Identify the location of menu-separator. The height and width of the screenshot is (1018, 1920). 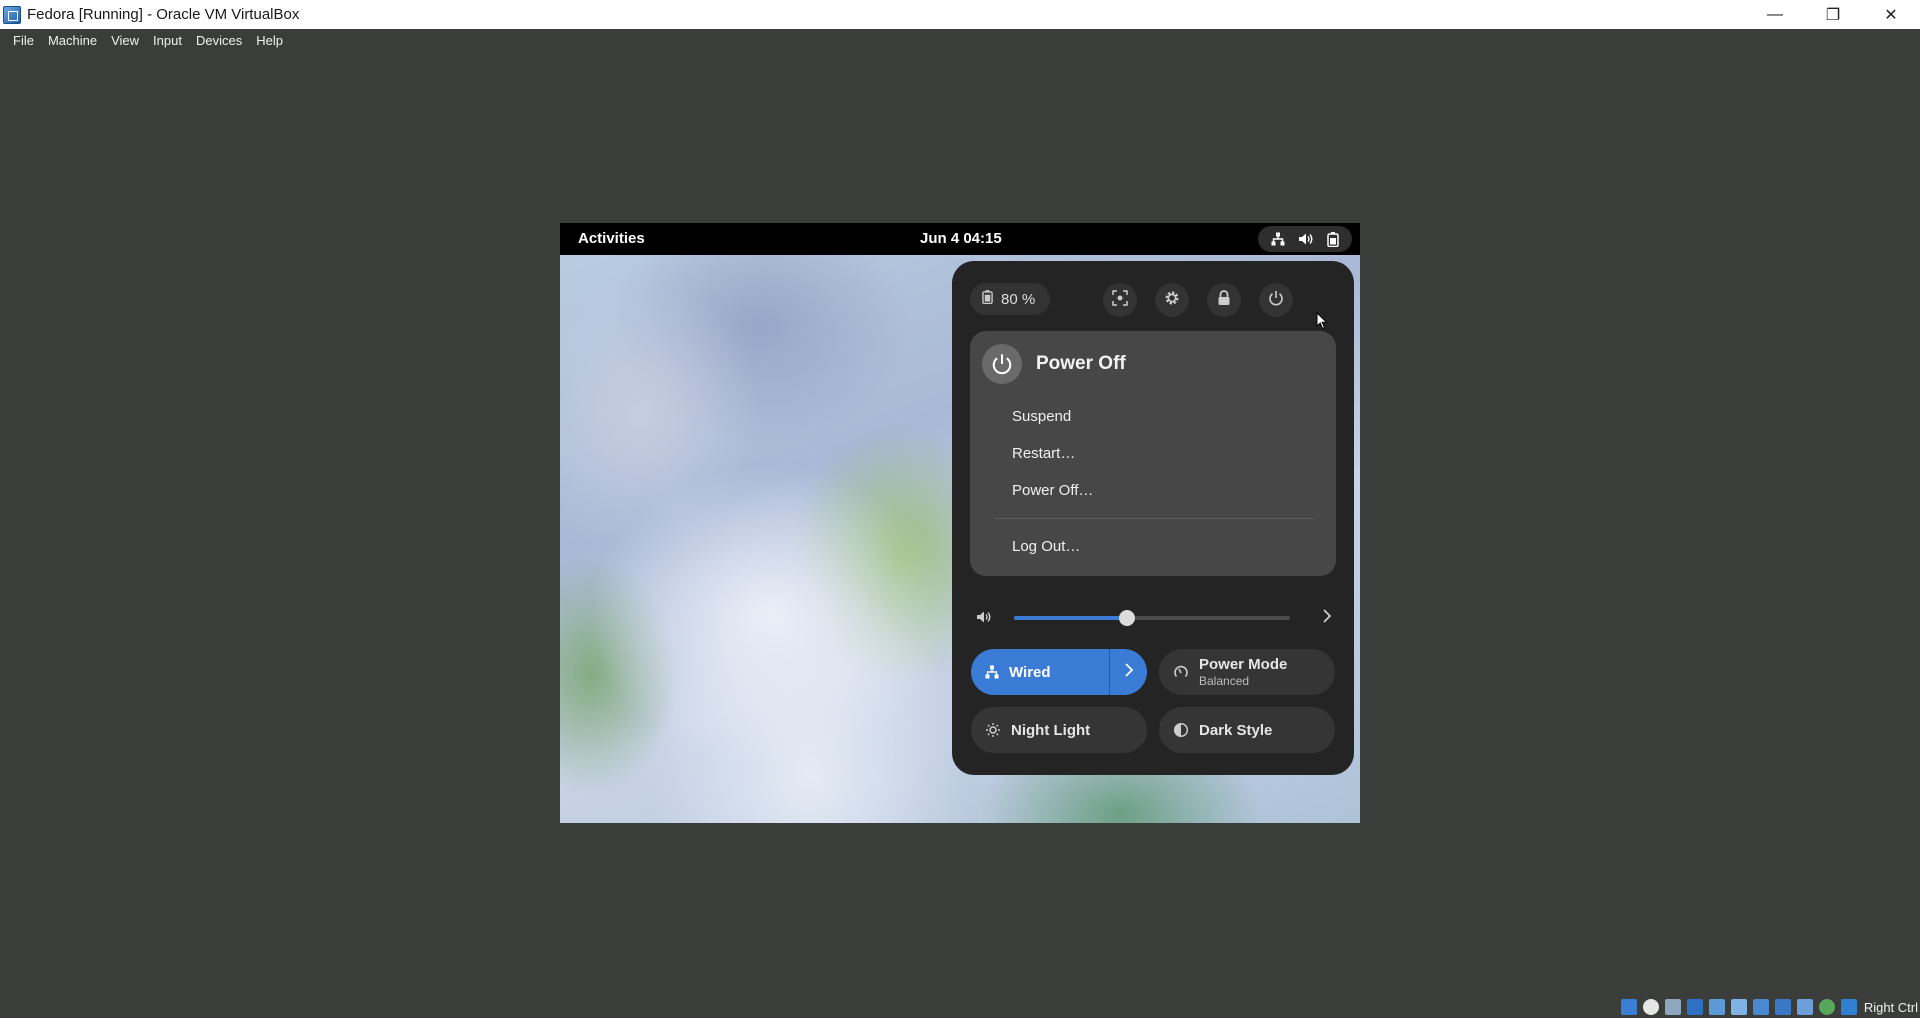
(1154, 518).